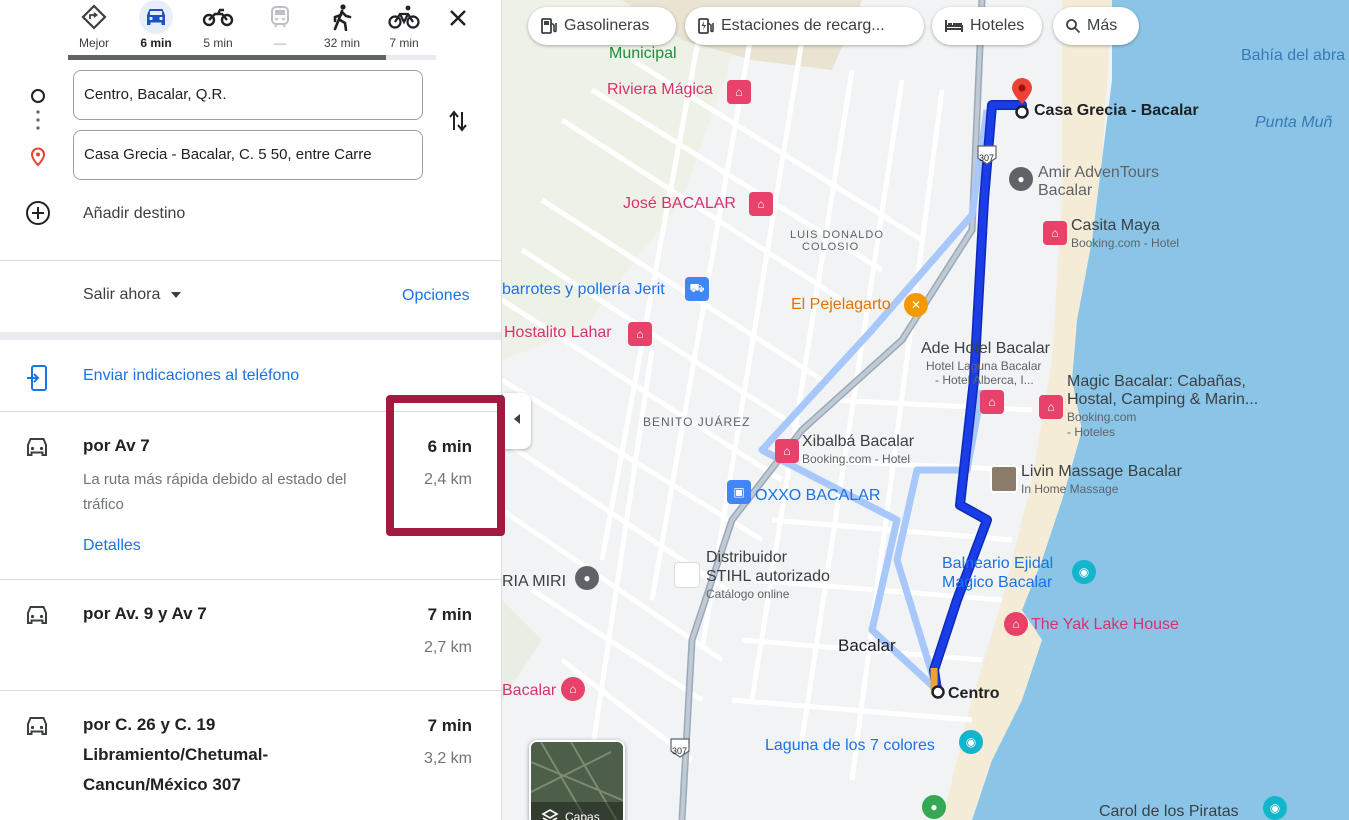 The width and height of the screenshot is (1349, 820). What do you see at coordinates (739, 492) in the screenshot?
I see `store-icon: ▣` at bounding box center [739, 492].